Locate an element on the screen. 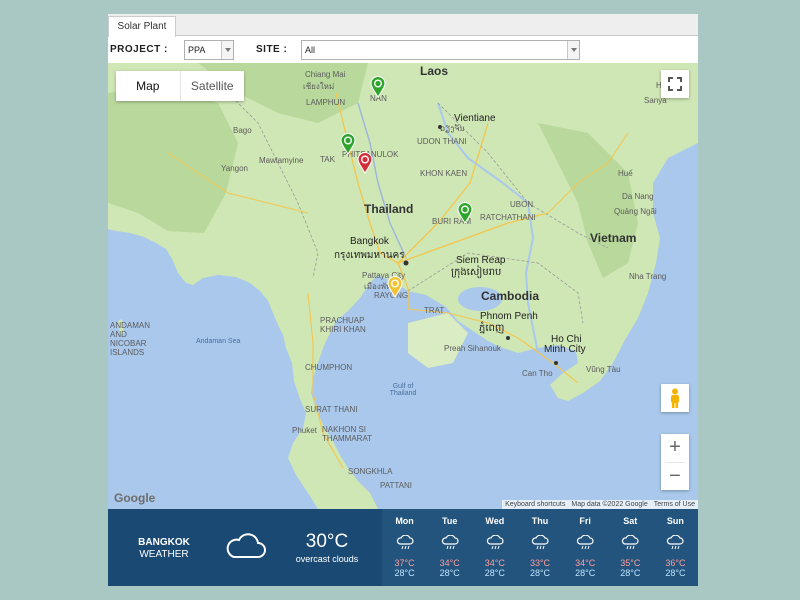 The width and height of the screenshot is (800, 600). label-trat: TRAT is located at coordinates (434, 310).